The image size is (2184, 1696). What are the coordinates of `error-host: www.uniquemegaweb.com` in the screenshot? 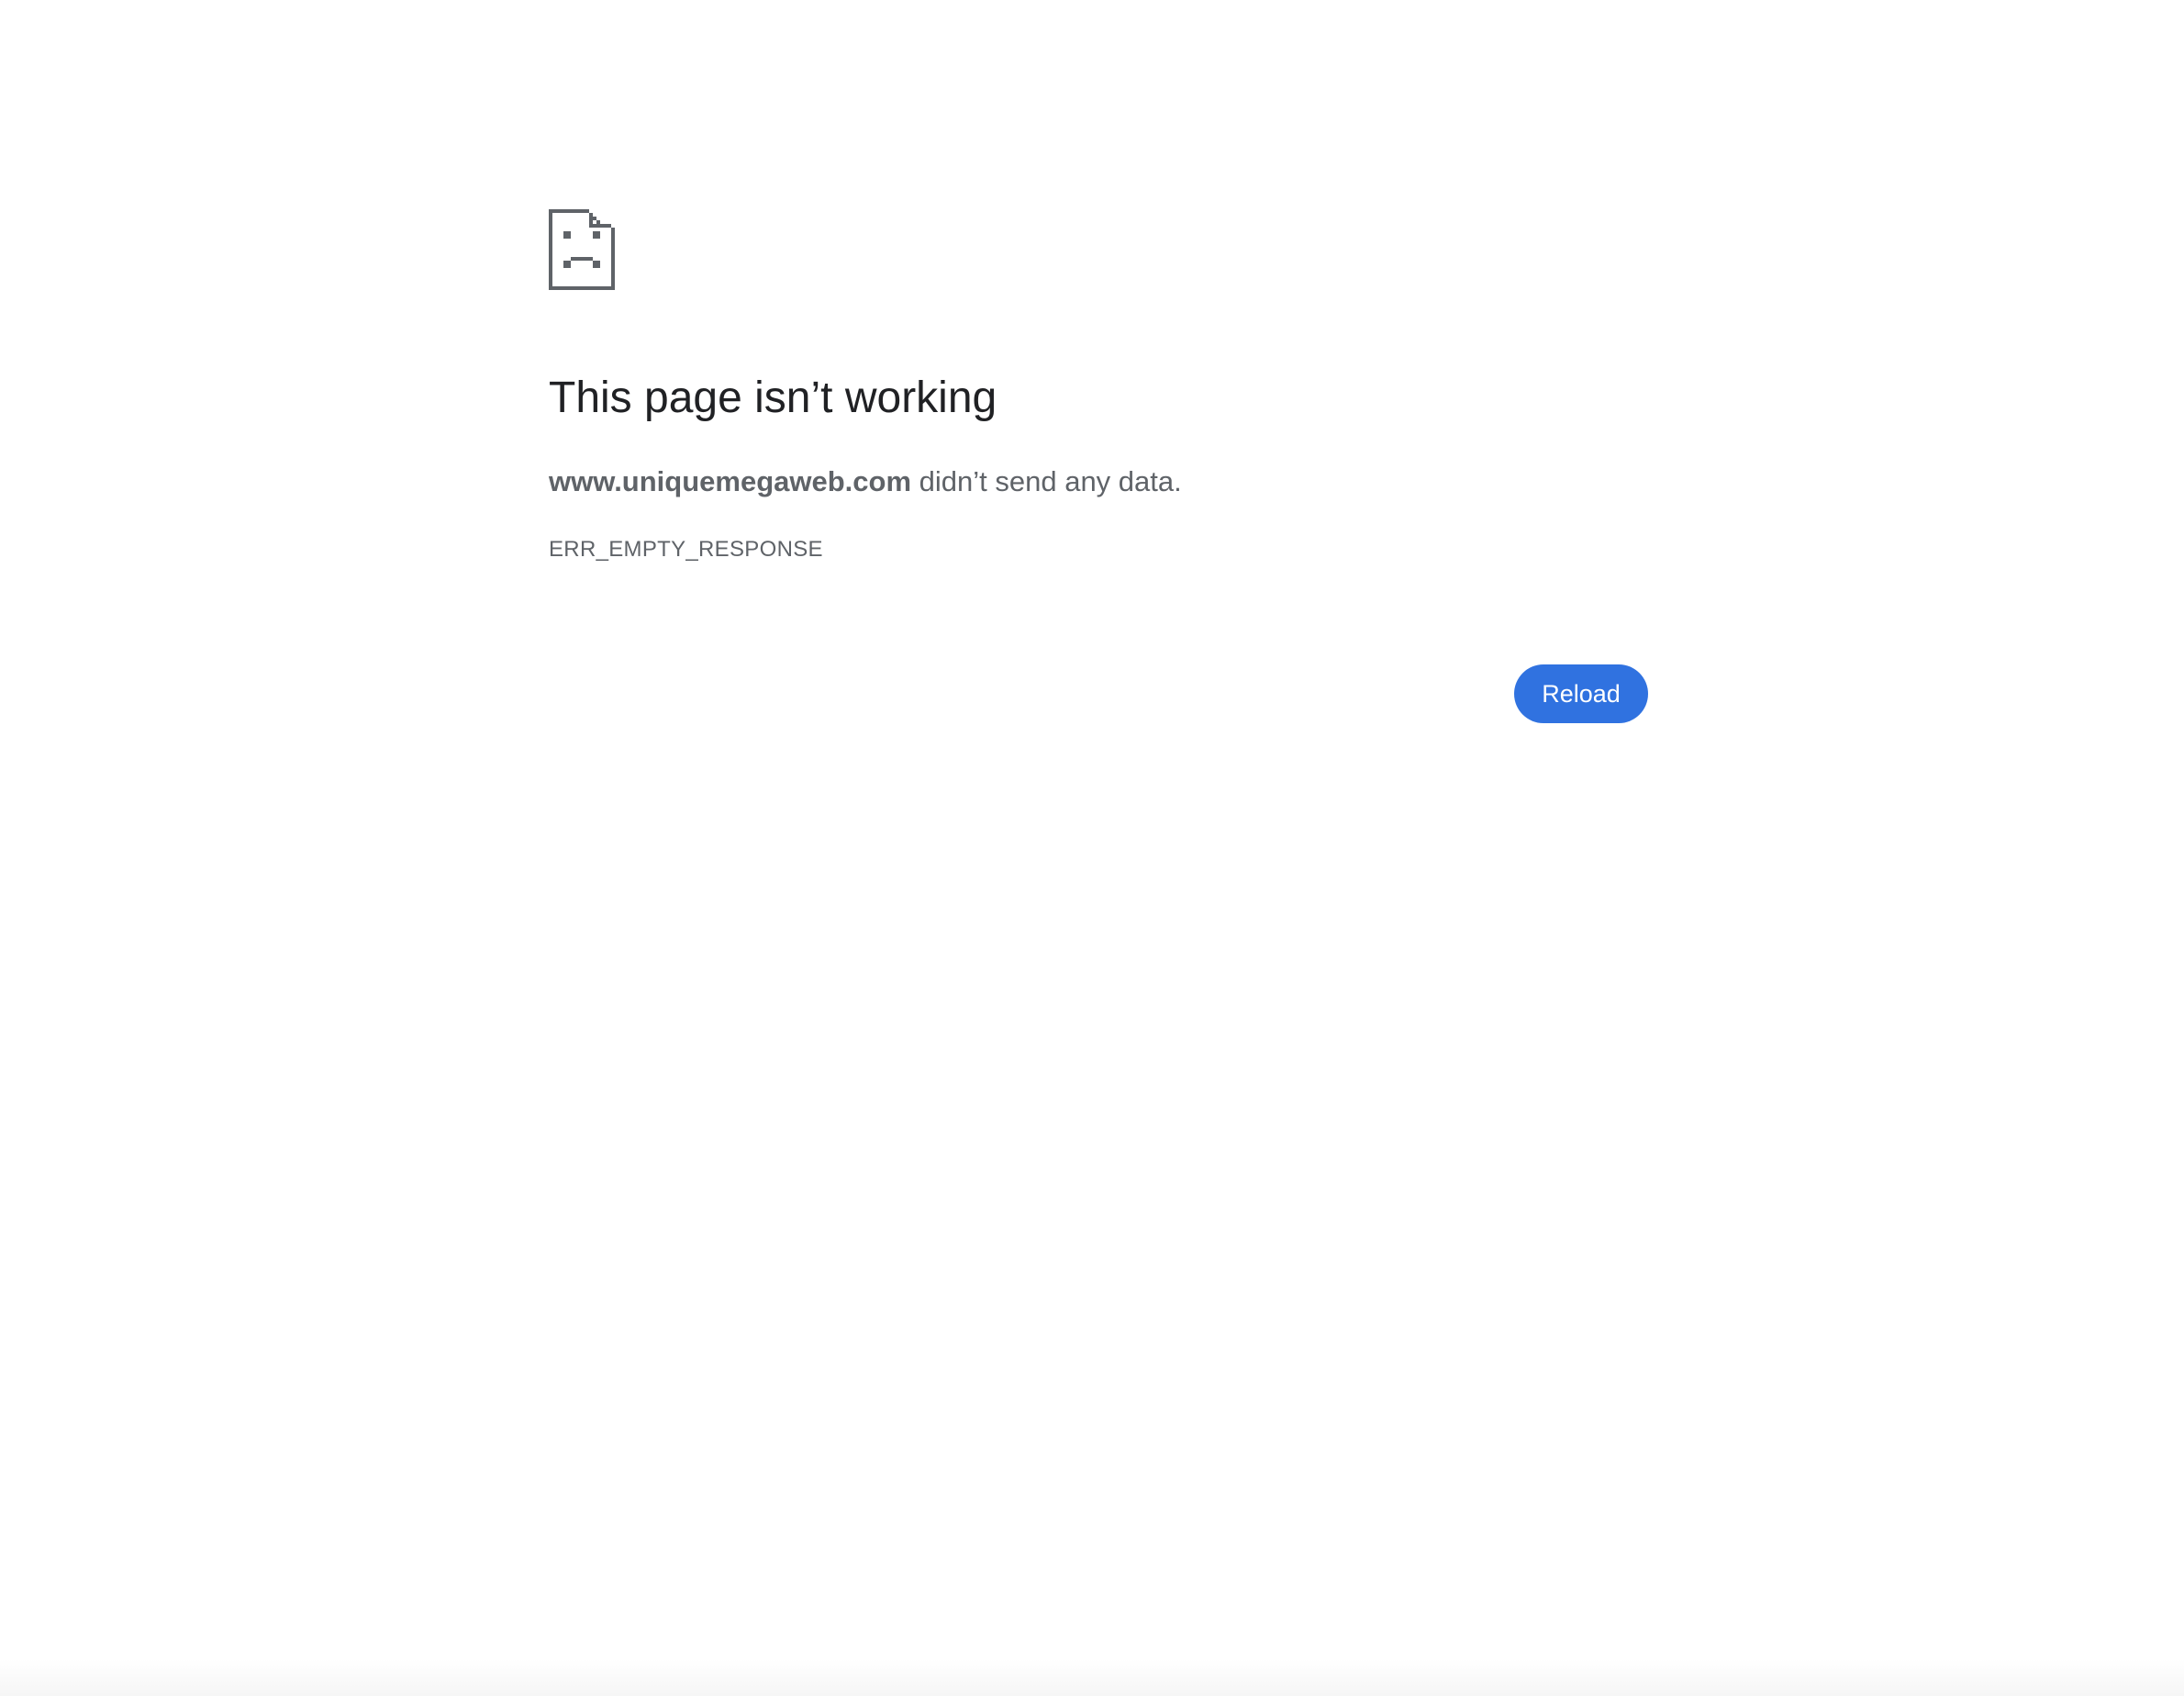 It's located at (730, 481).